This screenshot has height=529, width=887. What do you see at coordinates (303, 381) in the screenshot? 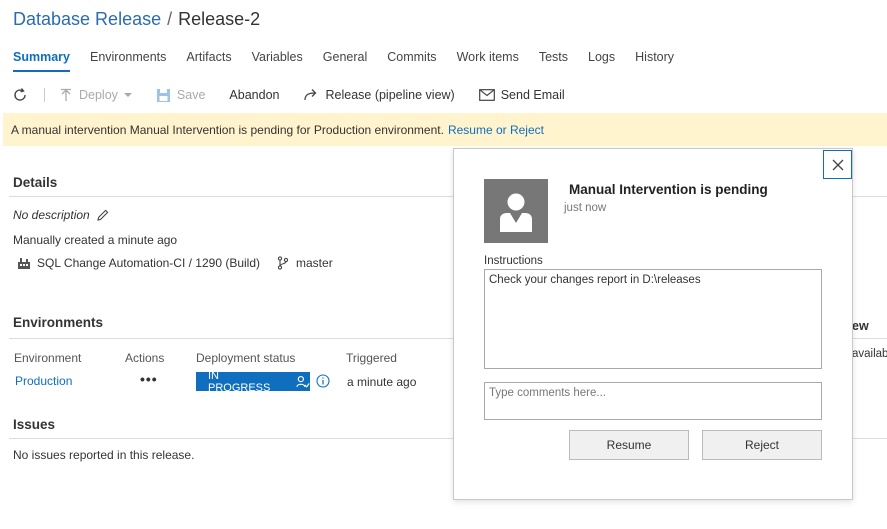
I see `approver-icon` at bounding box center [303, 381].